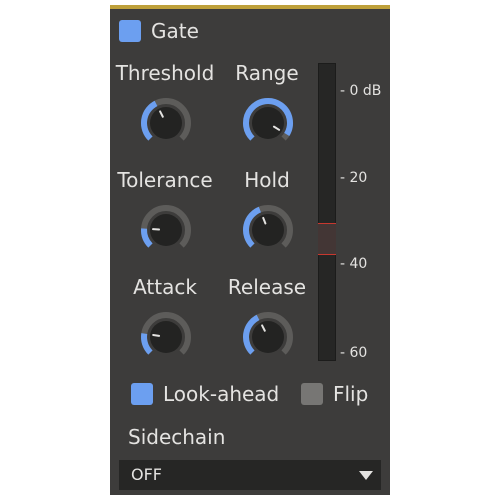 This screenshot has height=500, width=500. I want to click on lookahead-checkbox, so click(142, 394).